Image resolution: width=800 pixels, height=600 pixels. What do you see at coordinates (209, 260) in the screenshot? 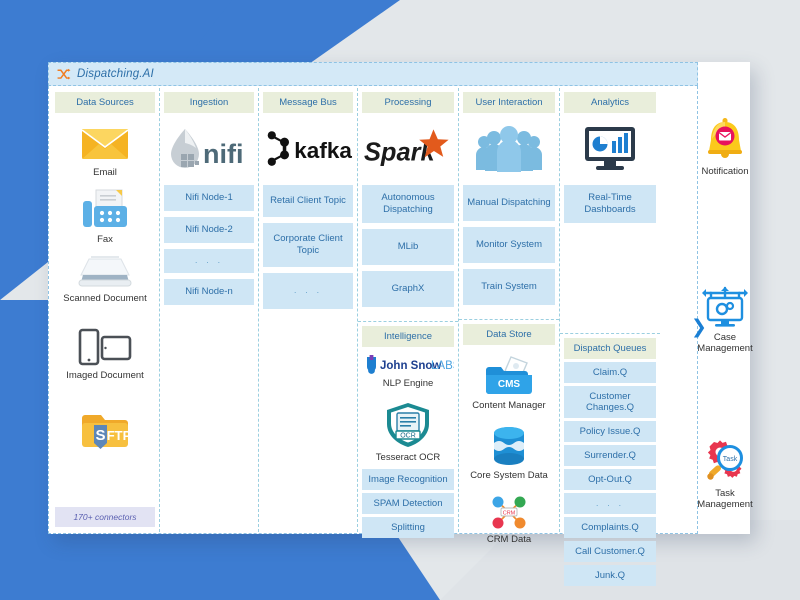
I see `ingestion-chip-ellipsis: . . .` at bounding box center [209, 260].